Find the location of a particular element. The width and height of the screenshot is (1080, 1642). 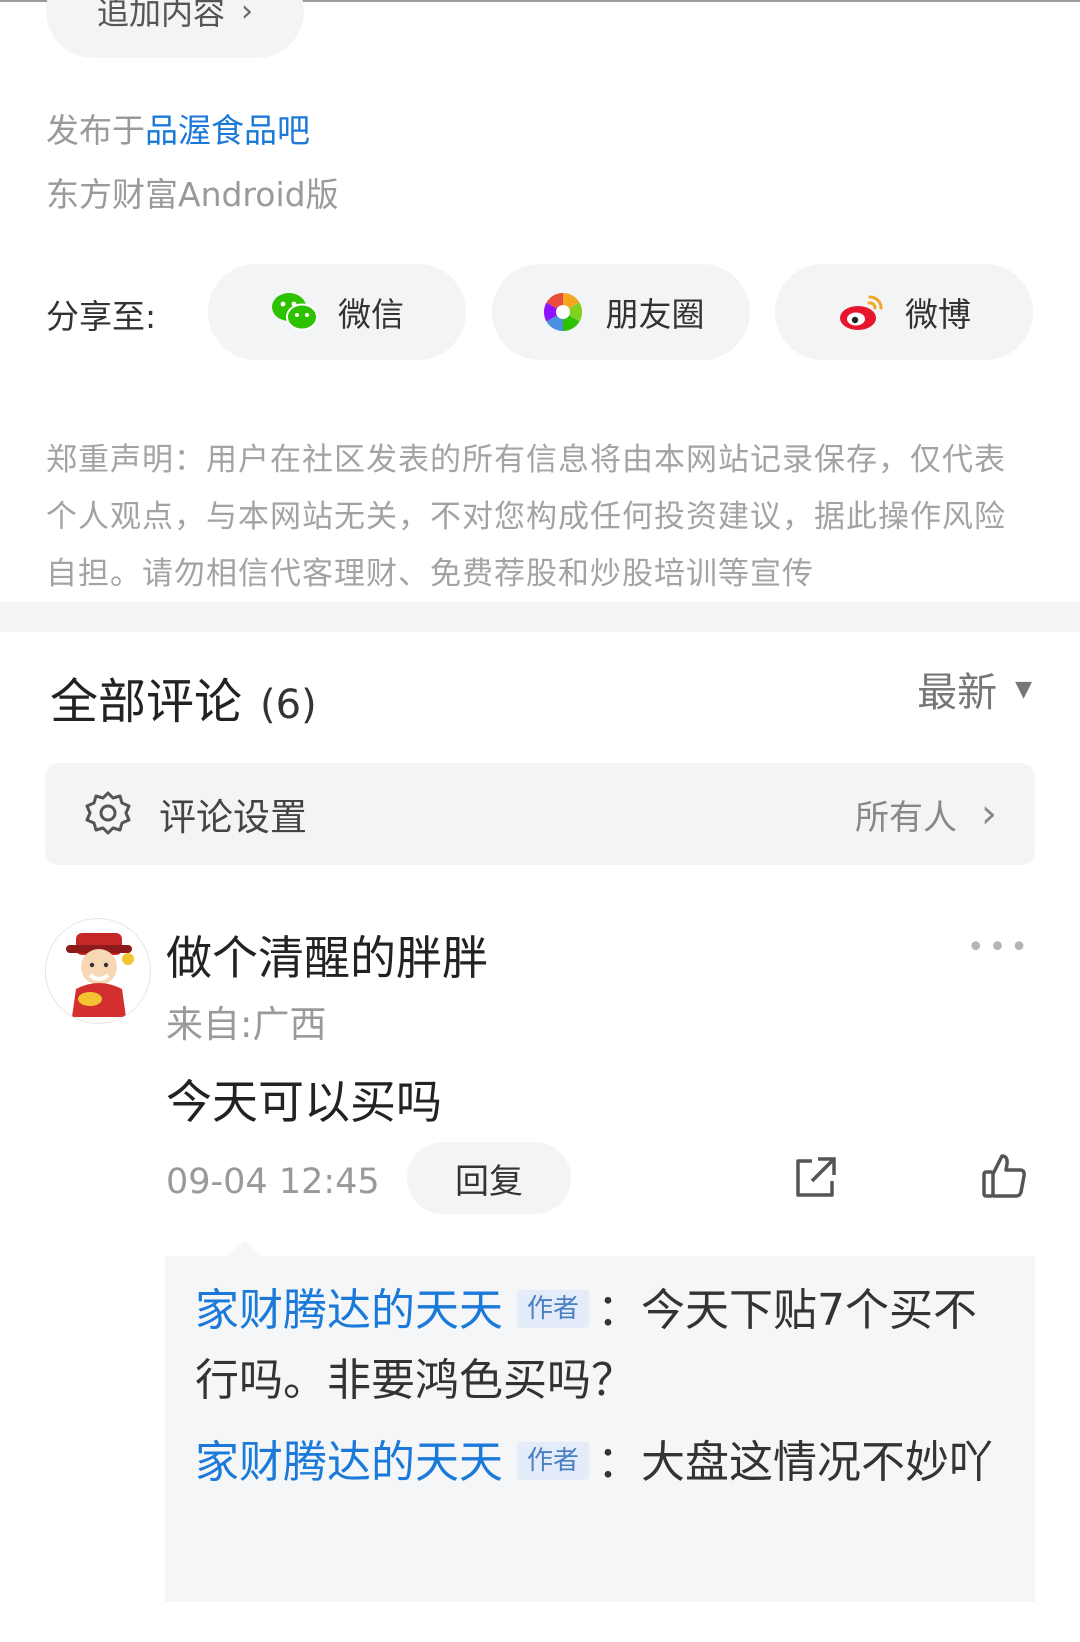

gear-icon is located at coordinates (108, 813).